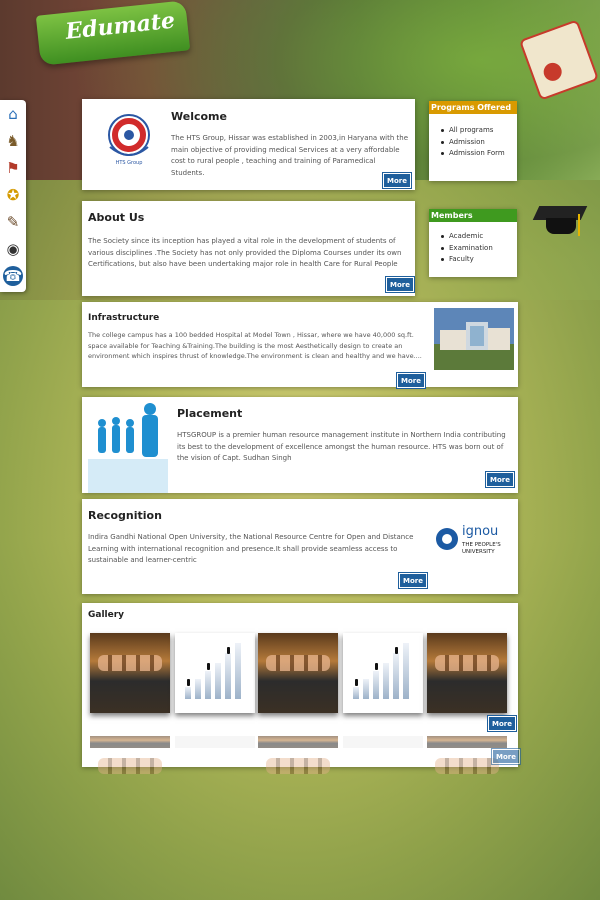  What do you see at coordinates (473, 131) in the screenshot?
I see `program-link-all: All programs` at bounding box center [473, 131].